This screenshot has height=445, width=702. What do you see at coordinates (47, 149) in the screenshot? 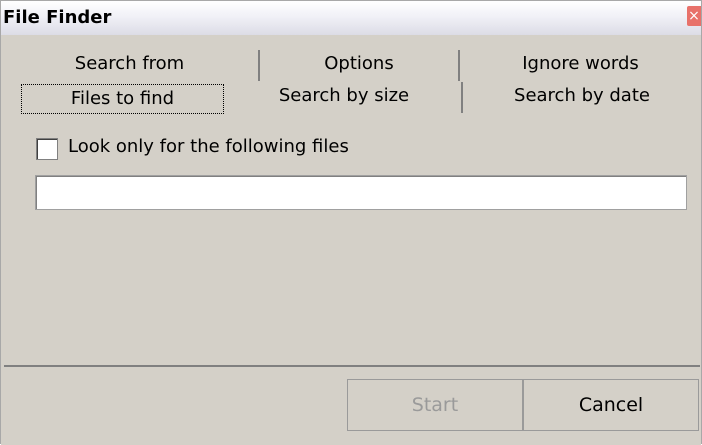
I see `look-only-checkbox` at bounding box center [47, 149].